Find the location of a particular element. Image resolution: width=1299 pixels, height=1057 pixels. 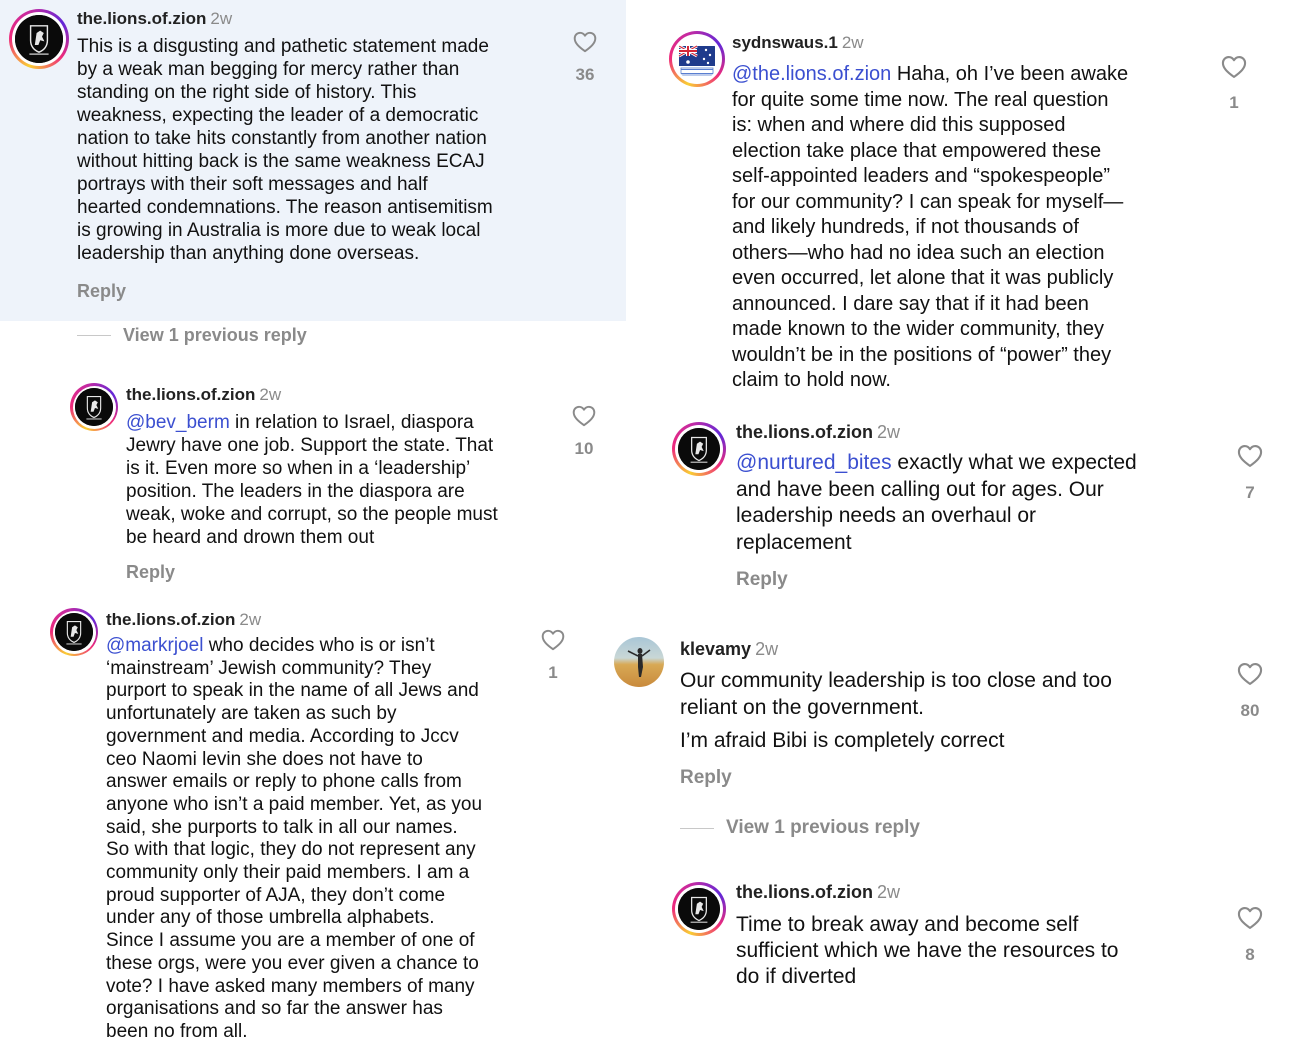

username: sydnswaus.1 is located at coordinates (785, 42).